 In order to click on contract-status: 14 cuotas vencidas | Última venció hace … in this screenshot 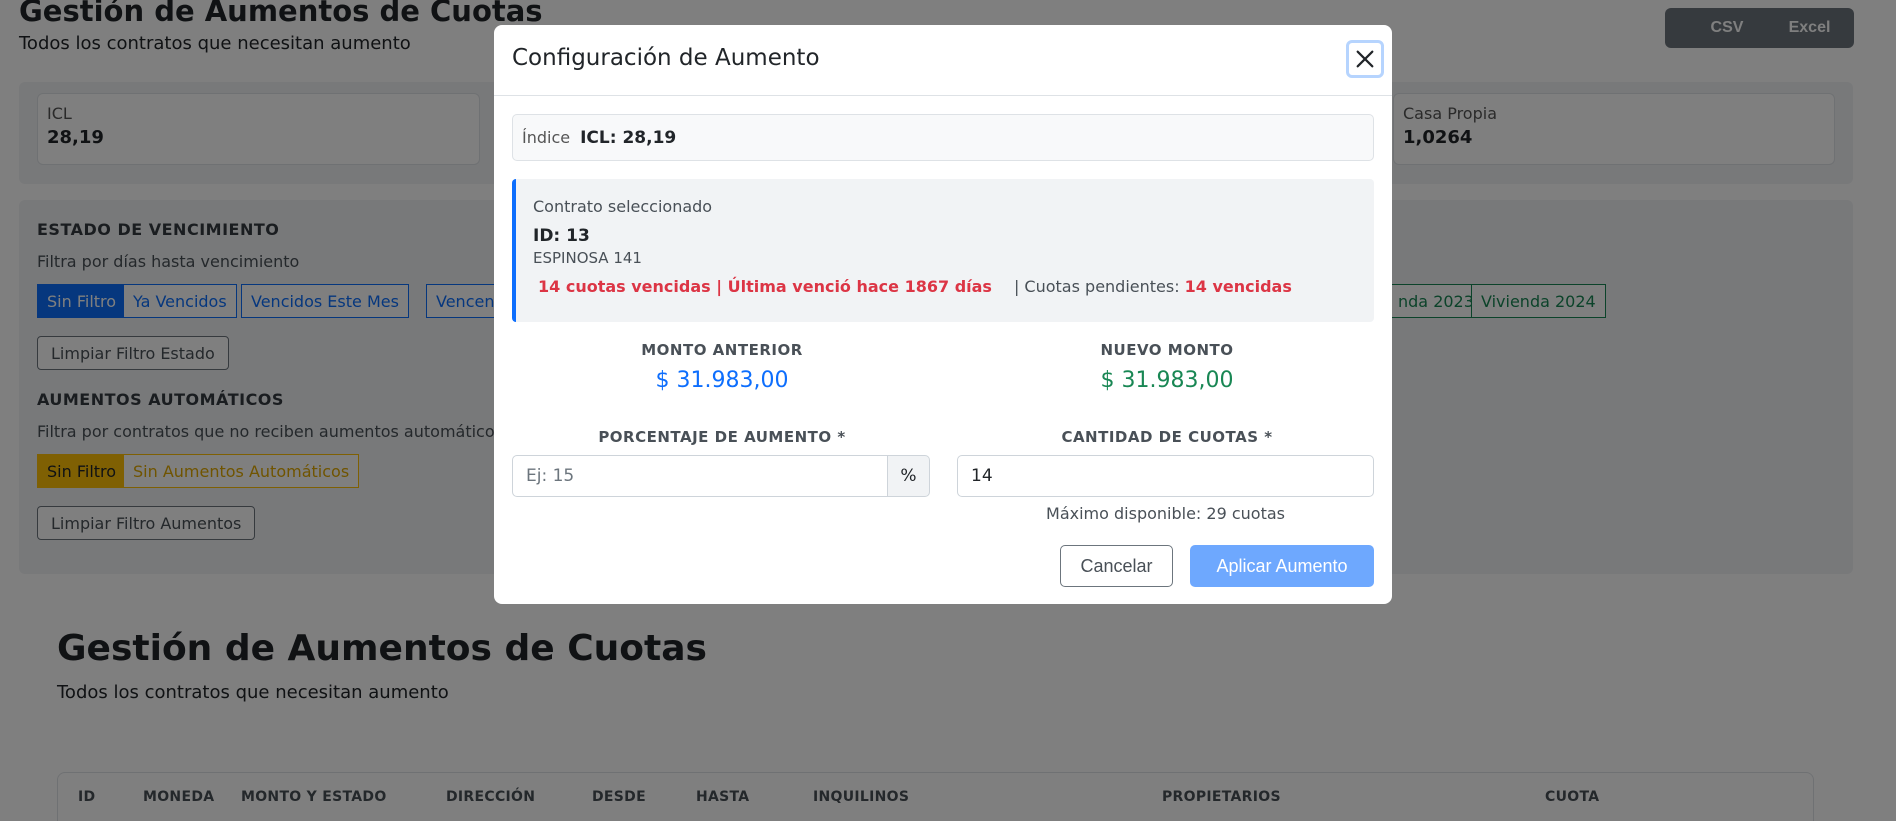, I will do `click(945, 286)`.